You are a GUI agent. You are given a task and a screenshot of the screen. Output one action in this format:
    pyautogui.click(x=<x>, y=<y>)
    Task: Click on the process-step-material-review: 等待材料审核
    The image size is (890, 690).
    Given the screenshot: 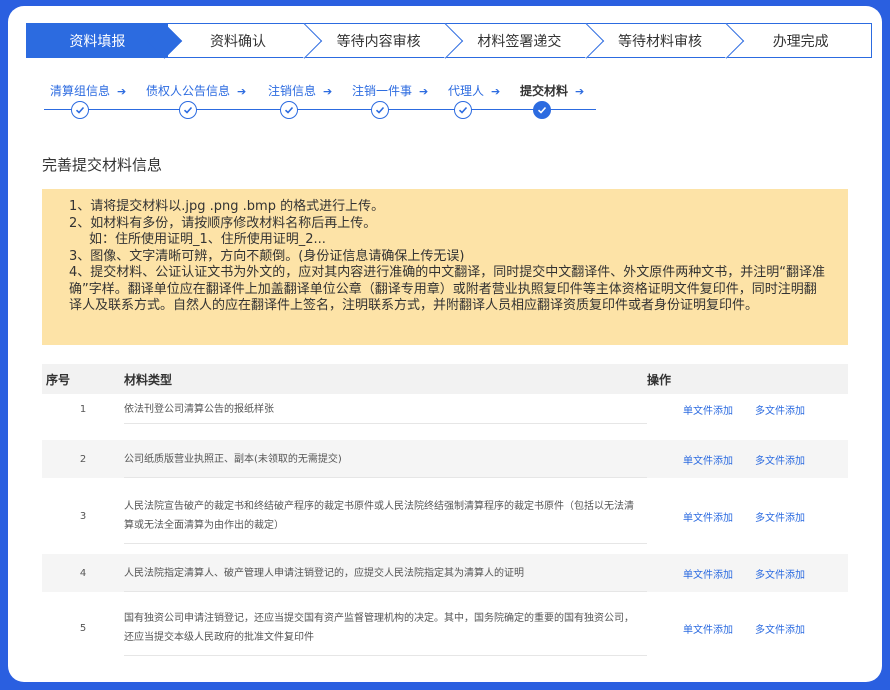 What is the action you would take?
    pyautogui.click(x=660, y=40)
    